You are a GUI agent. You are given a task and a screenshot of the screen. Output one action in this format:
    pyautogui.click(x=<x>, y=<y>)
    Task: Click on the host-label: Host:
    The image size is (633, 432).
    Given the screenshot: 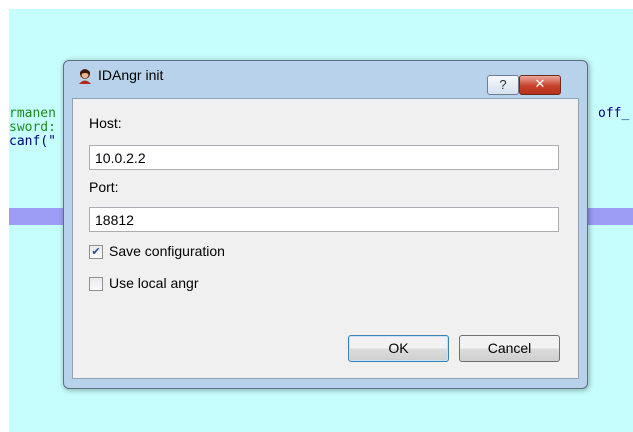 What is the action you would take?
    pyautogui.click(x=105, y=123)
    